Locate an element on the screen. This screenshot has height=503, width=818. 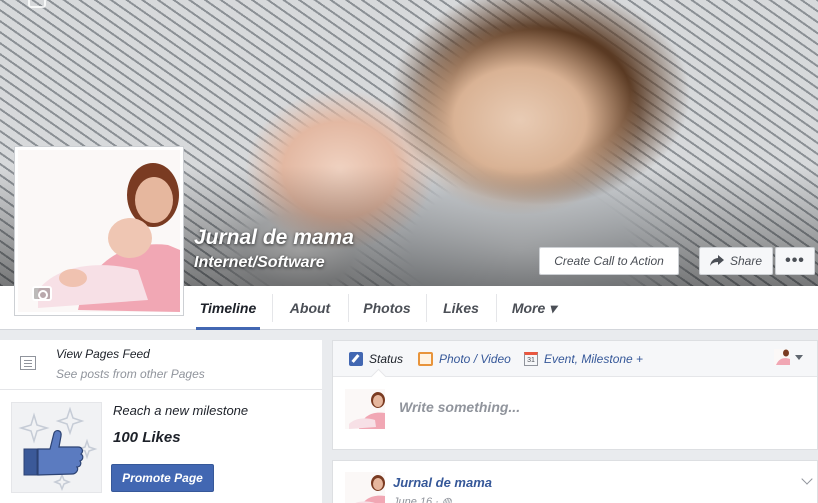
tab-photos: Photos is located at coordinates (387, 308).